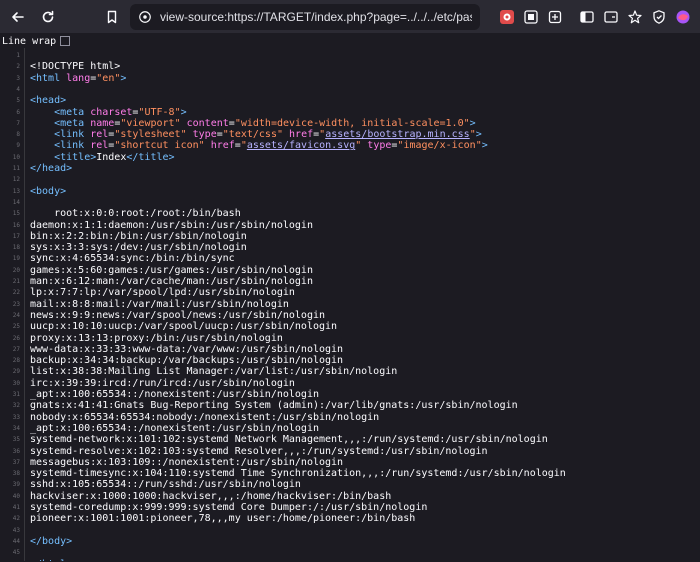 The height and width of the screenshot is (562, 700). What do you see at coordinates (16, 270) in the screenshot?
I see `line-number: 20` at bounding box center [16, 270].